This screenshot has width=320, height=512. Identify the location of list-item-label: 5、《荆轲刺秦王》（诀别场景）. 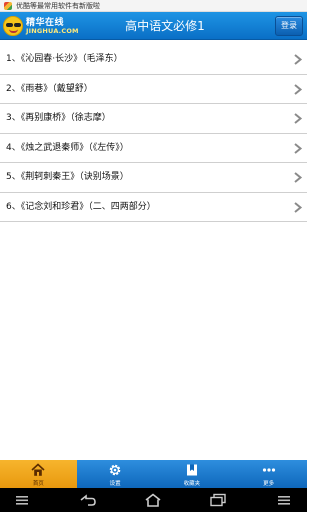
(67, 177).